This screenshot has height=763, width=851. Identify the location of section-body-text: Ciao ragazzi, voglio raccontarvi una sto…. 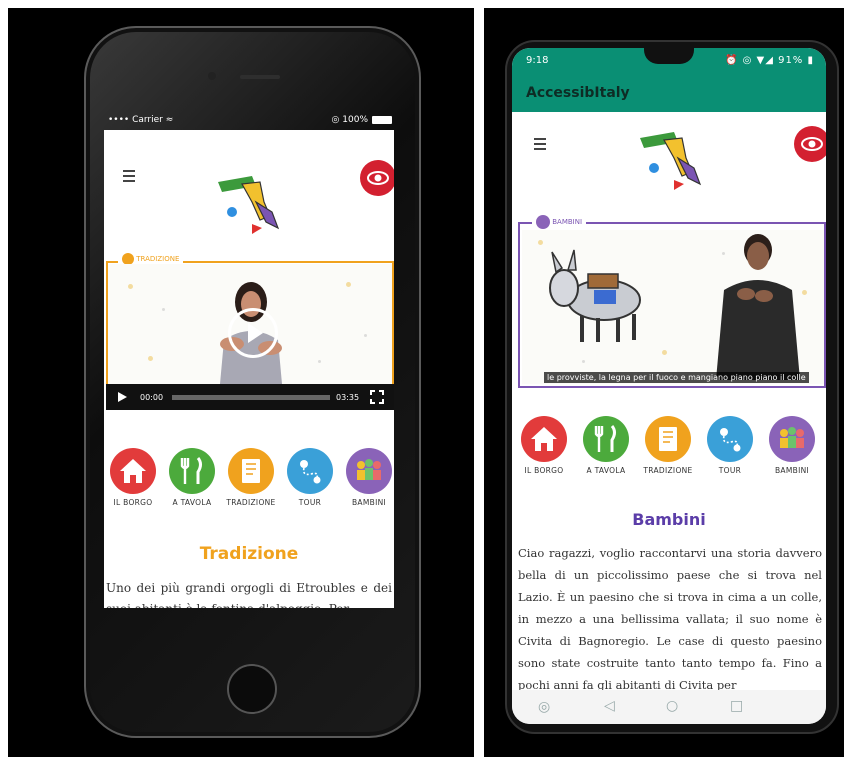
(670, 619).